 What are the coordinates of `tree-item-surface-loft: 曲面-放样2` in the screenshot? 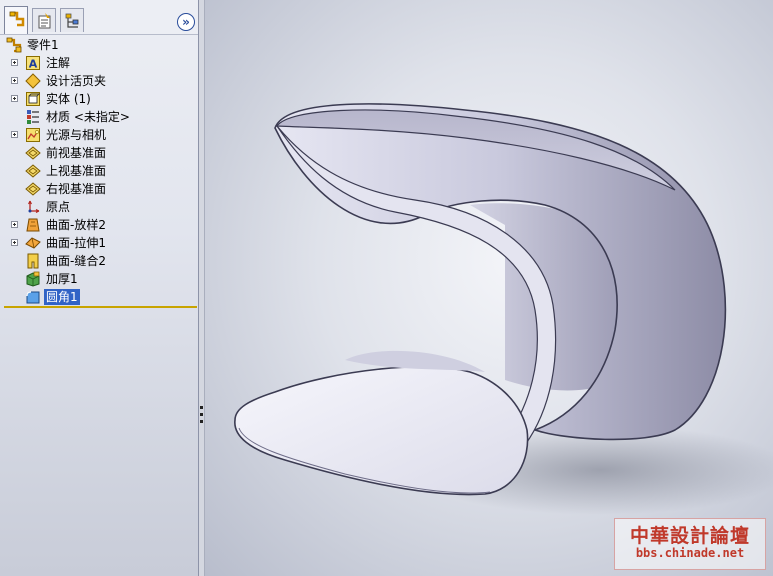 It's located at (99, 225).